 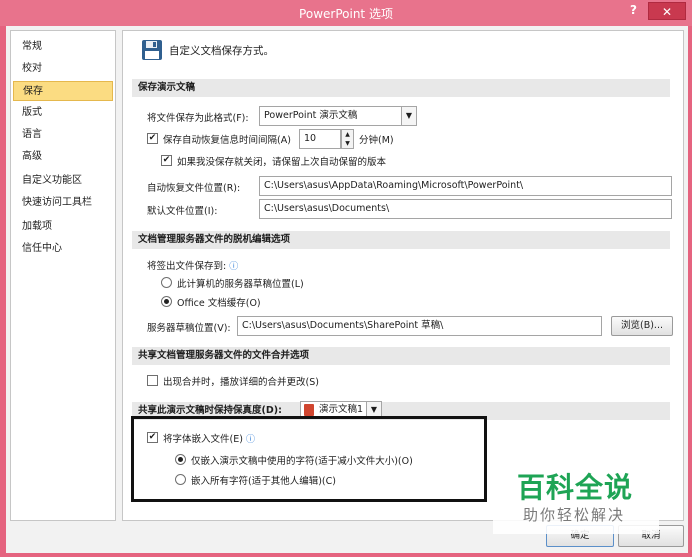 What do you see at coordinates (166, 282) in the screenshot?
I see `radio-server-drafts` at bounding box center [166, 282].